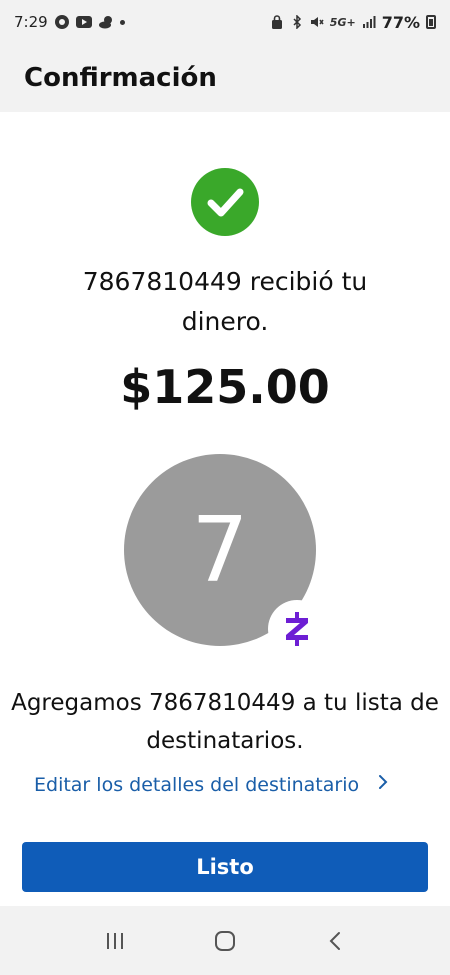  I want to click on edit-recipient-link: Editar los detalles del destinatario, so click(211, 784).